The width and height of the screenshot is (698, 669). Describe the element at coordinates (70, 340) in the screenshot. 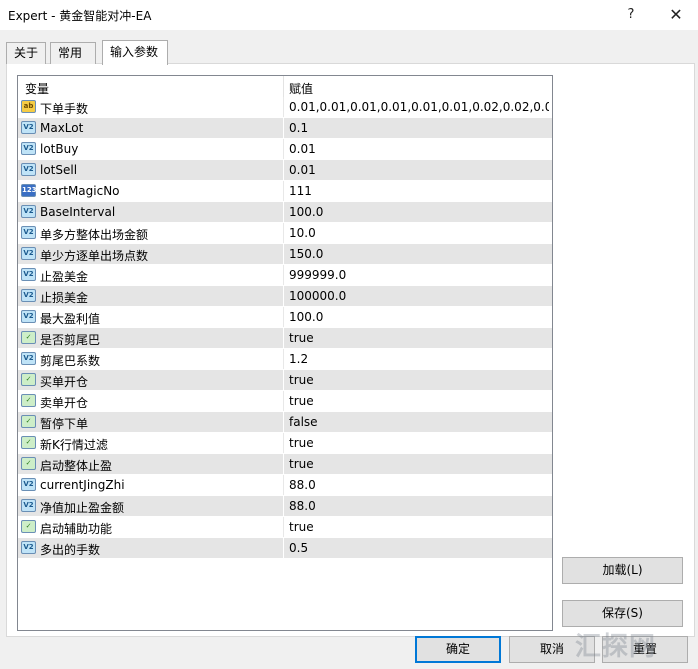

I see `parameter-name: 是否剪尾巴` at that location.